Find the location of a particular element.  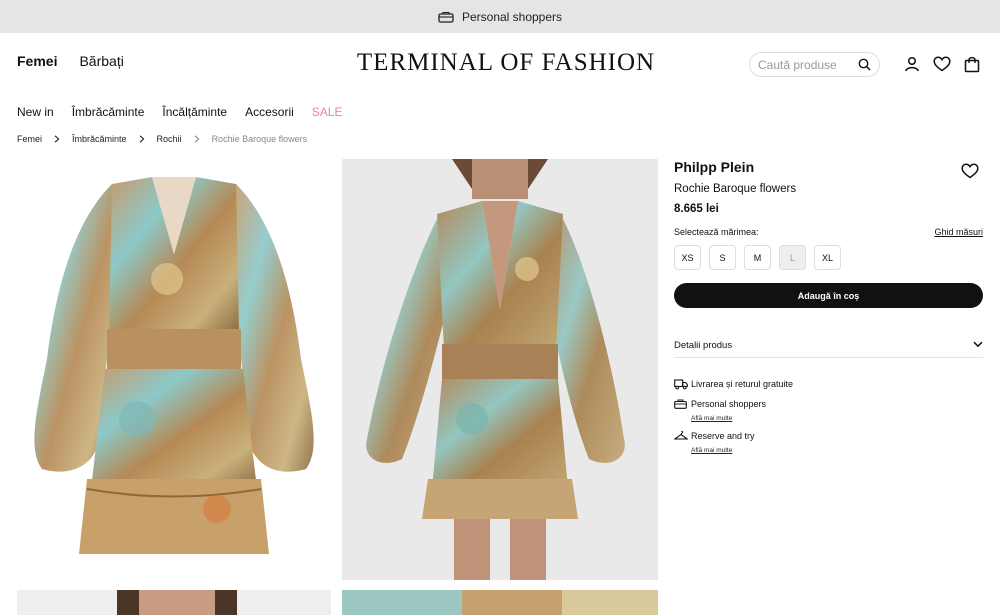

size-header: Selectează mărimea: Ghid măsuri is located at coordinates (828, 232).